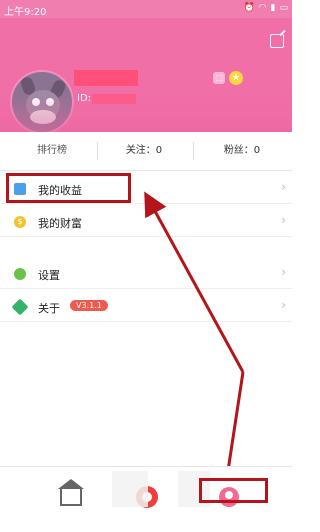 The width and height of the screenshot is (320, 532). Describe the element at coordinates (233, 490) in the screenshot. I see `annotation-highlight-me-tab` at that location.